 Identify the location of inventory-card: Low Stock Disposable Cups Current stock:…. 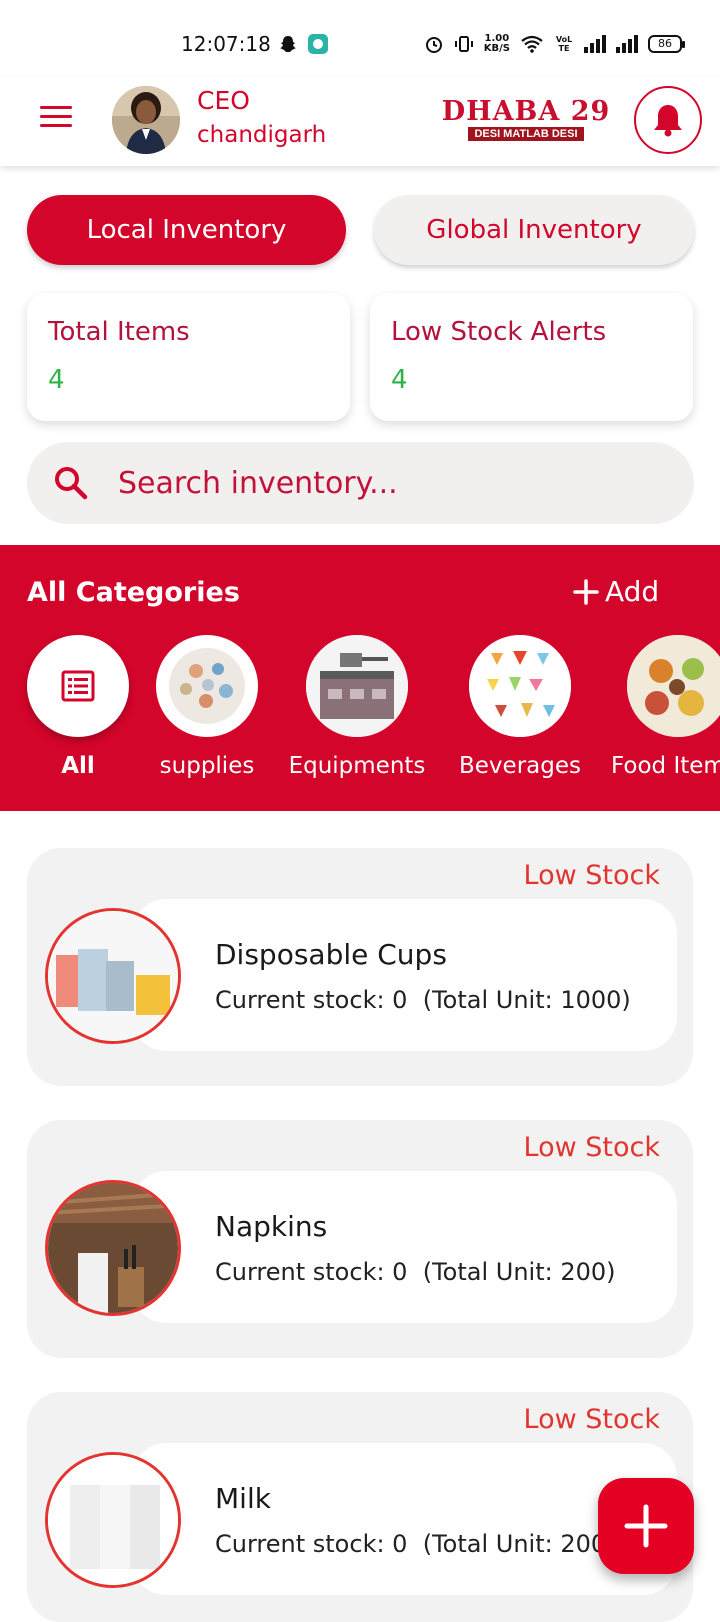
(360, 967).